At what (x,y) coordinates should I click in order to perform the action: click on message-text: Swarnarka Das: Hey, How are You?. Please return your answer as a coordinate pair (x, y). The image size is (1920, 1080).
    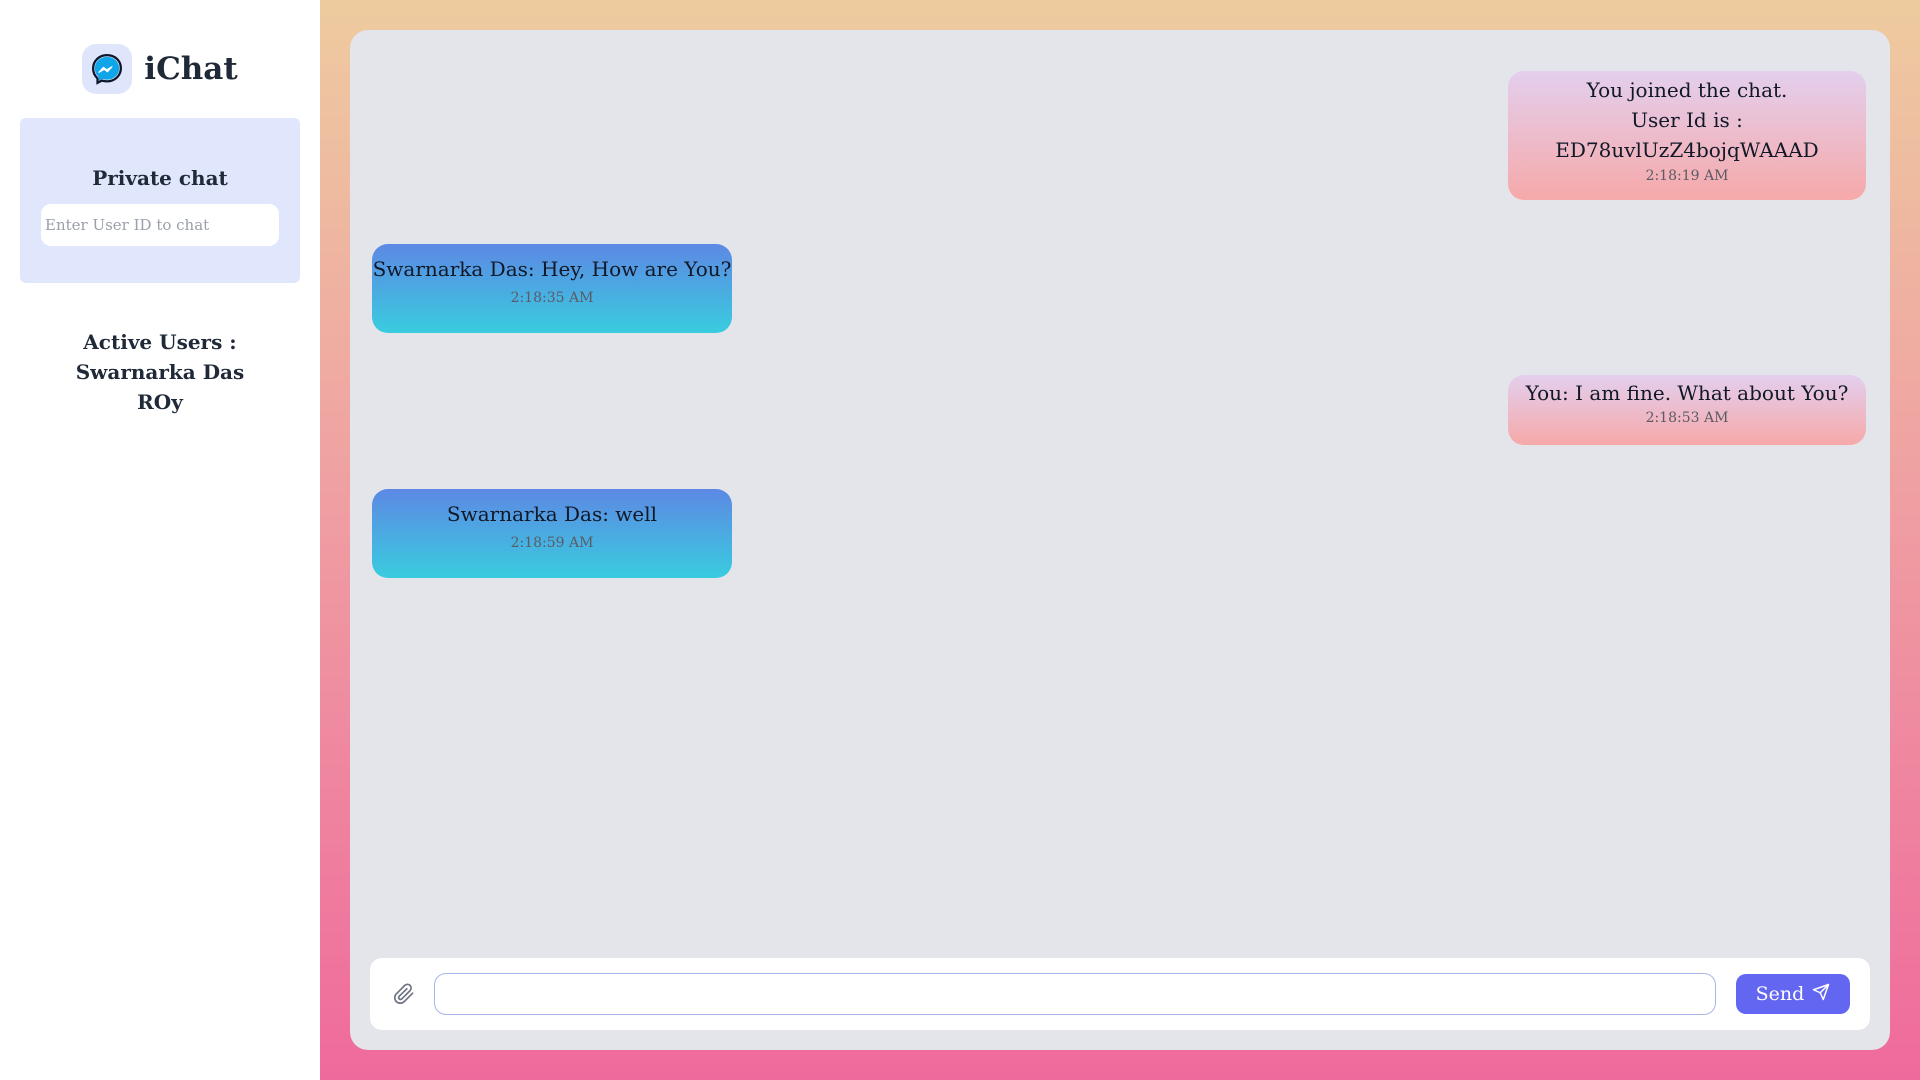
    Looking at the image, I should click on (552, 269).